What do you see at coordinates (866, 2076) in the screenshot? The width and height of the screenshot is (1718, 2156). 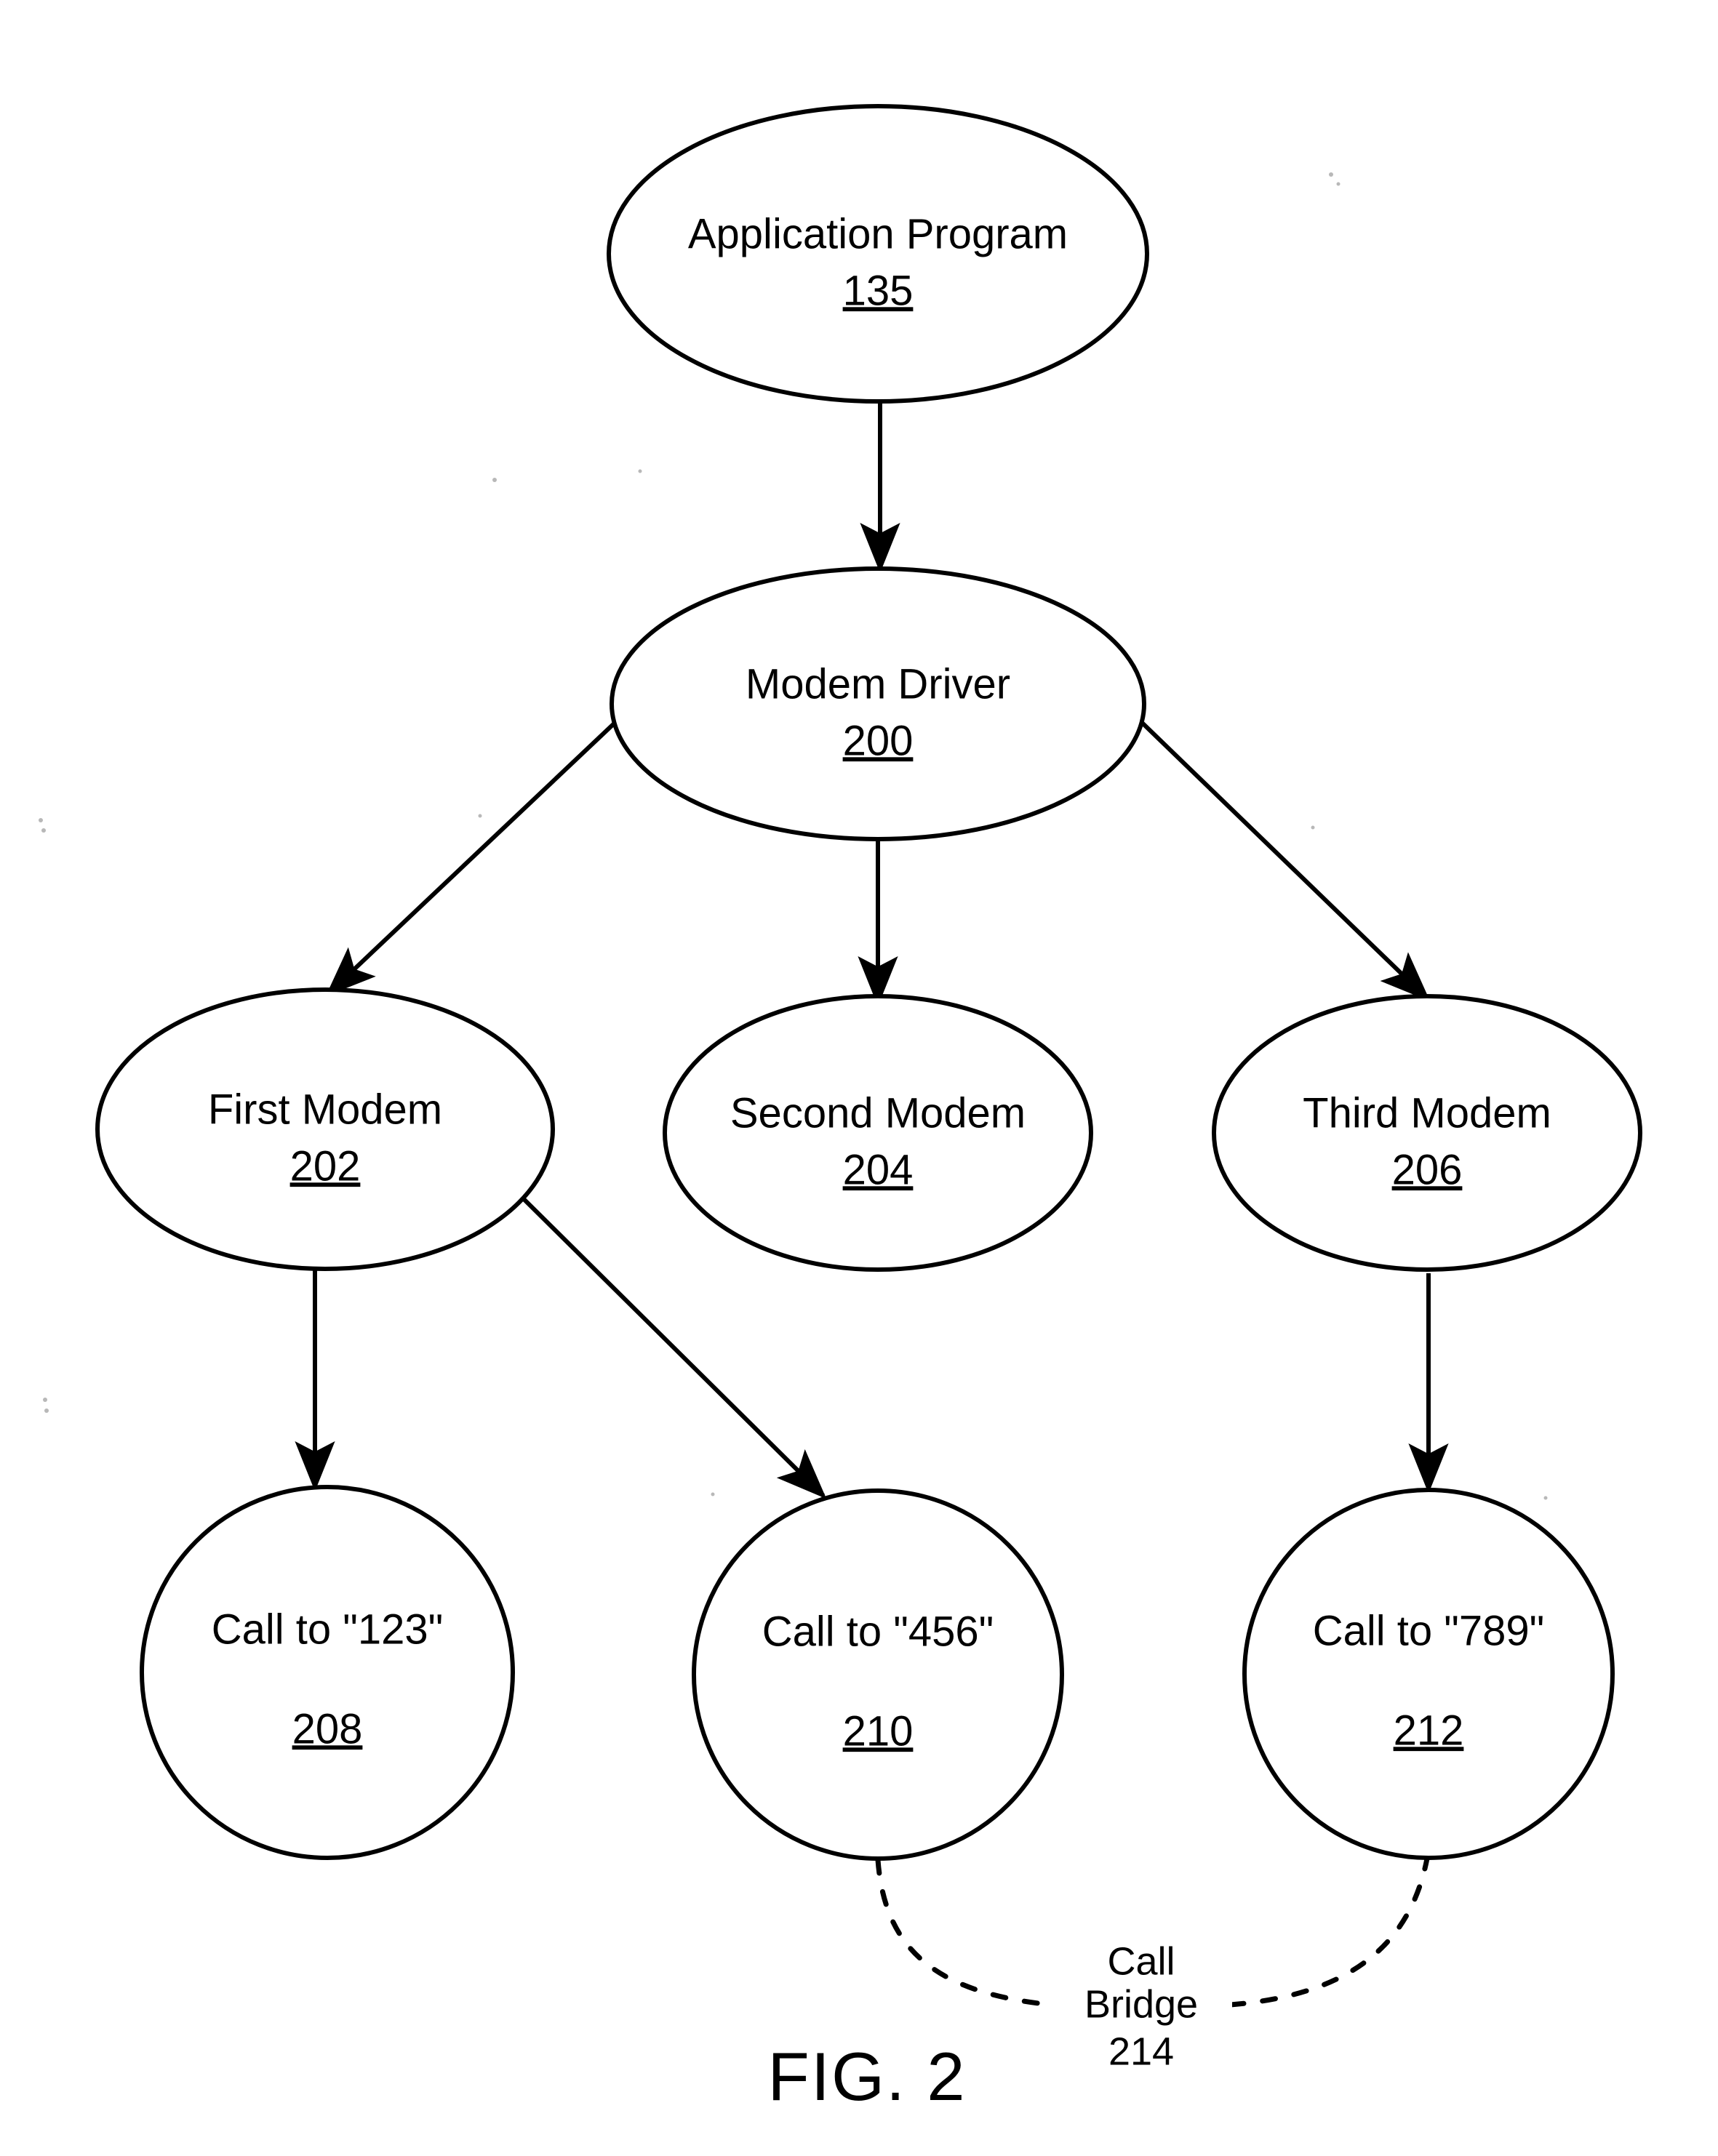 I see `figure-caption: FIG. 2` at bounding box center [866, 2076].